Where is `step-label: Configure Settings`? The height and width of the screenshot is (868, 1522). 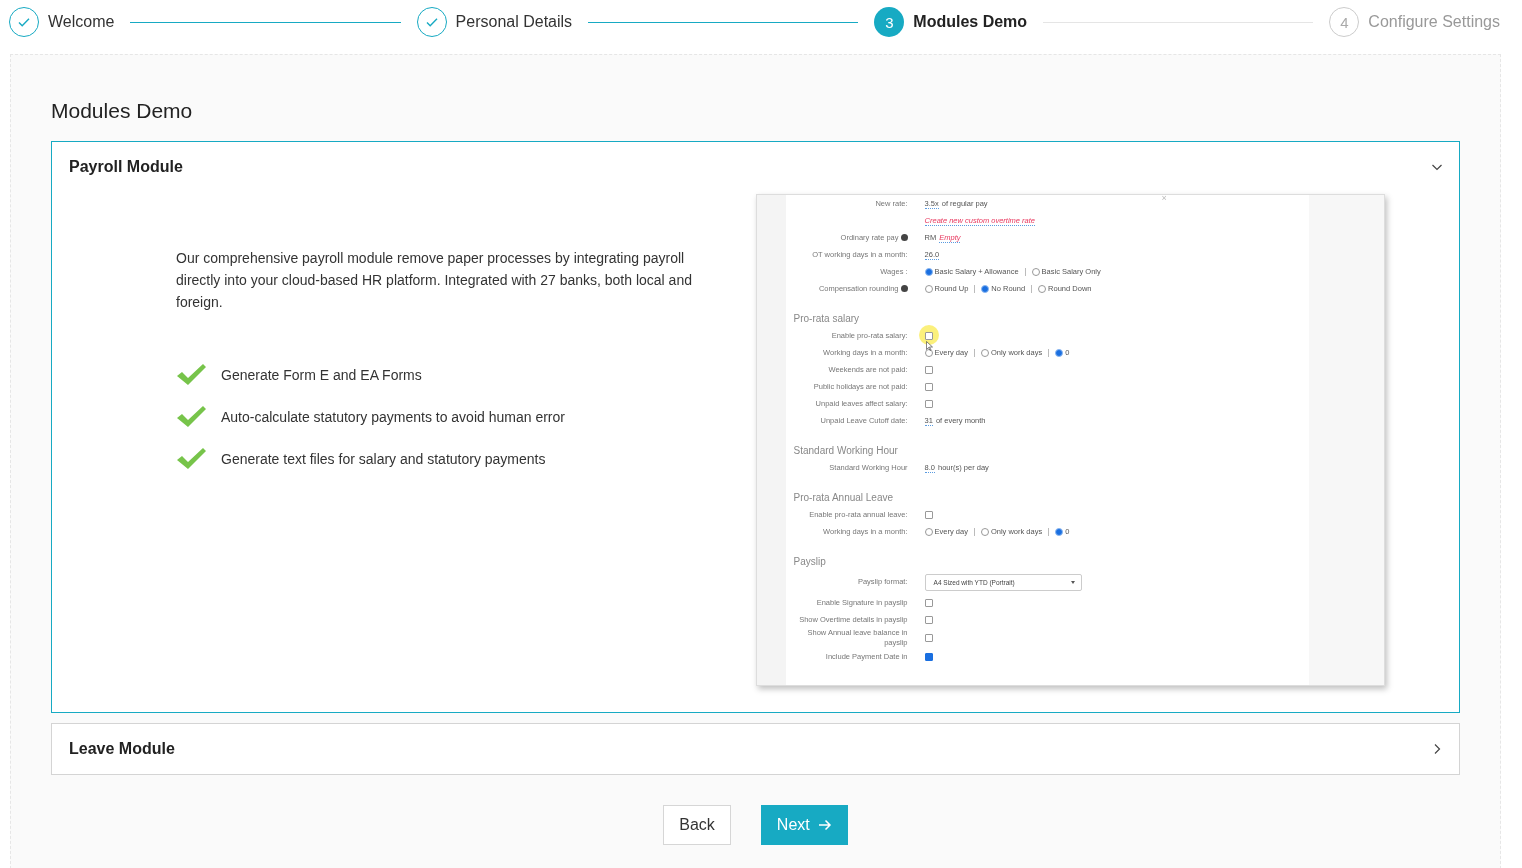 step-label: Configure Settings is located at coordinates (1434, 22).